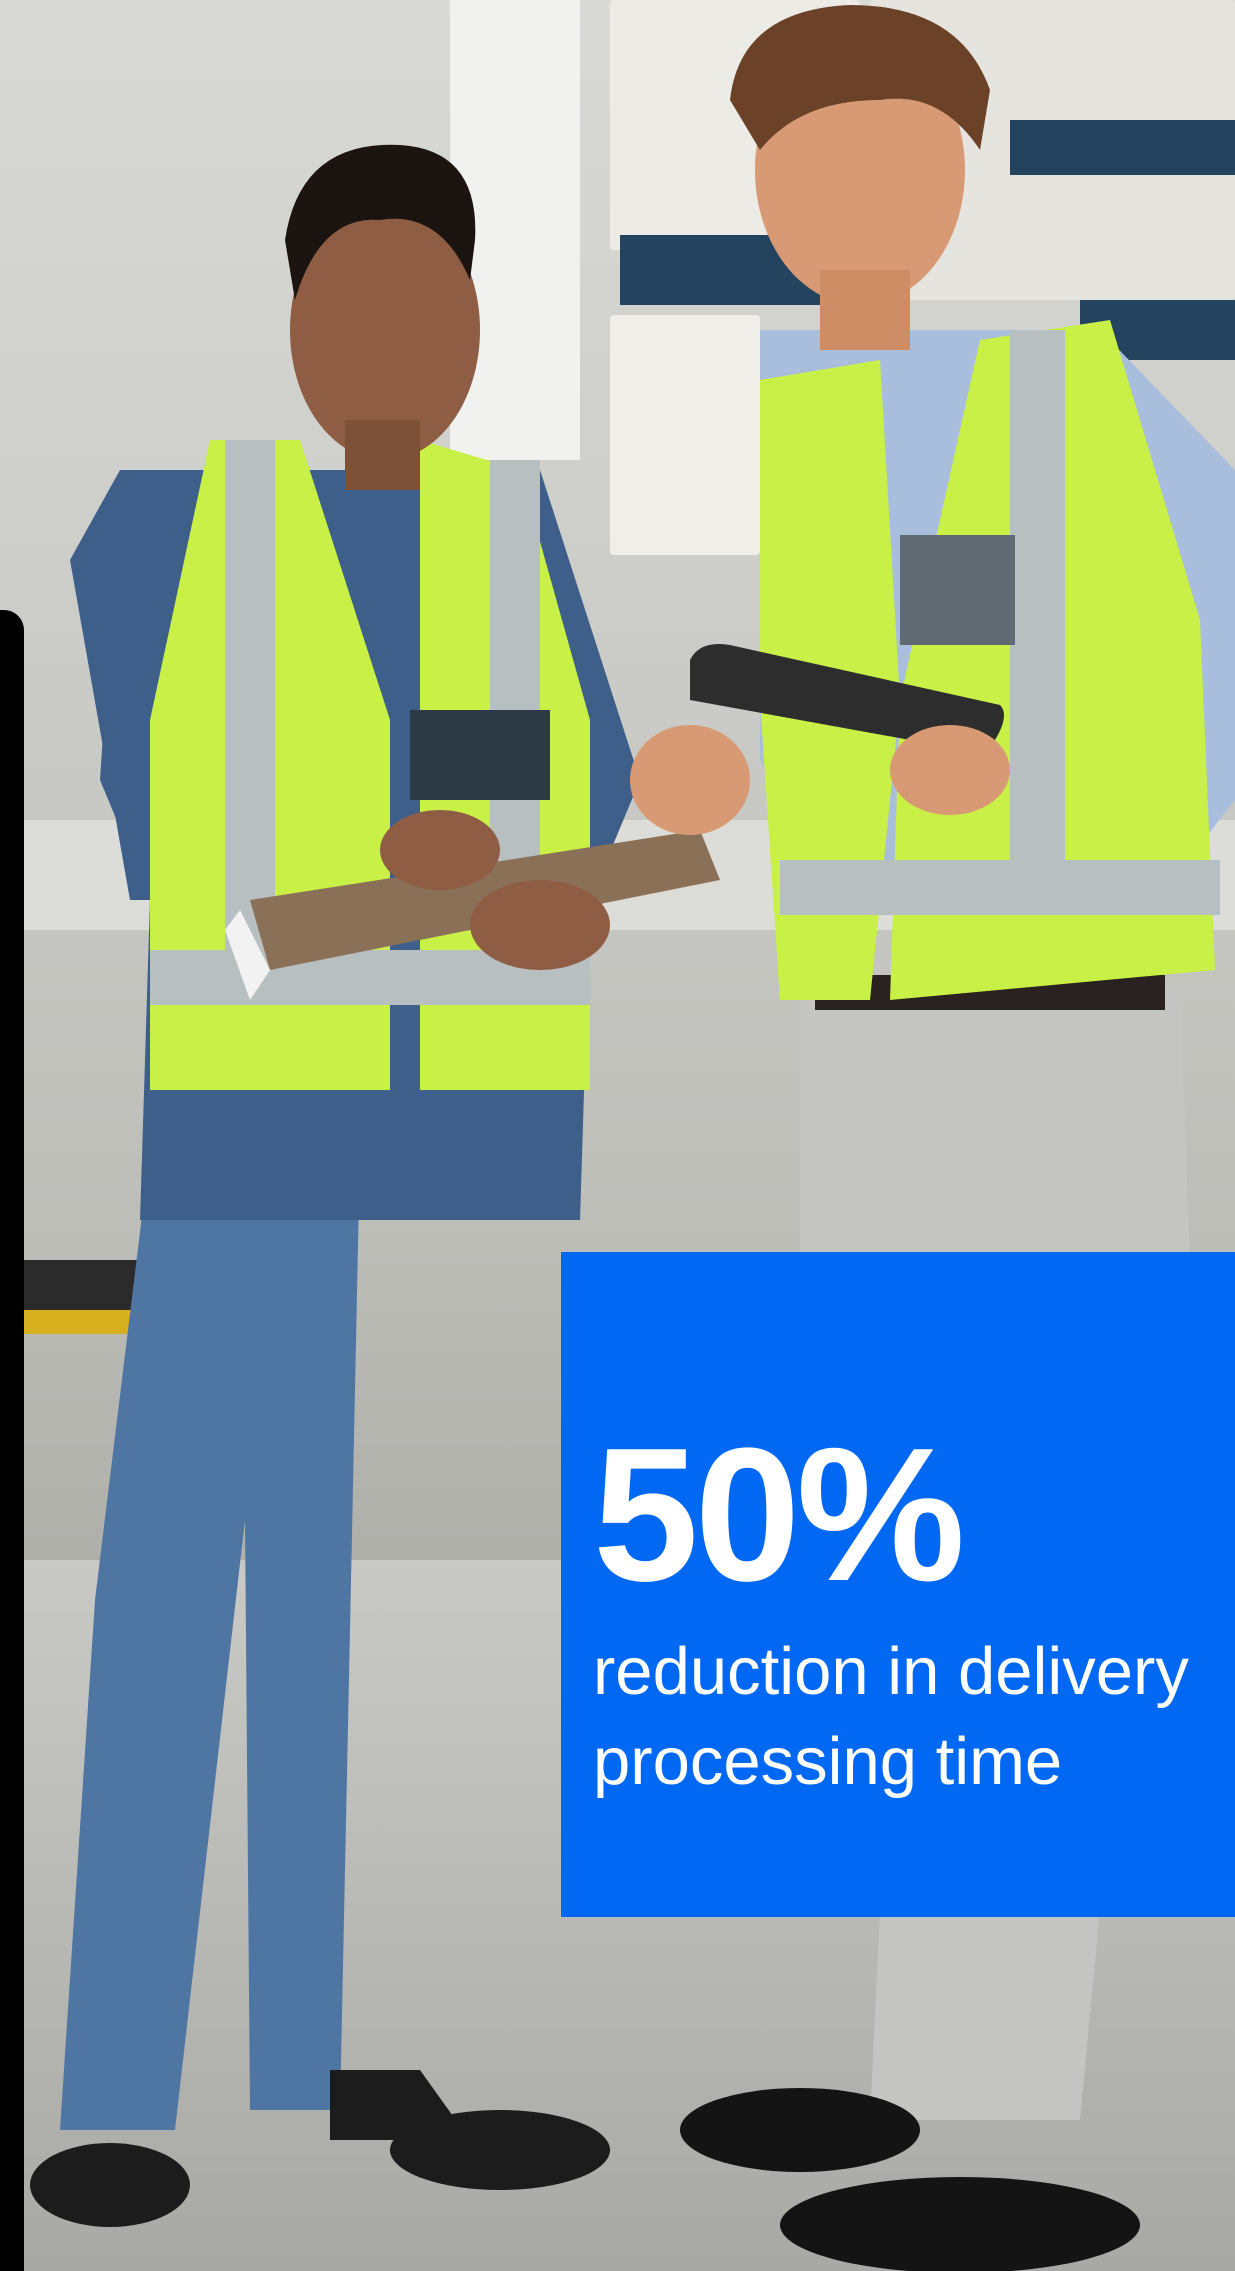 This screenshot has width=1235, height=2271. I want to click on stat-caption-line1: reduction in delivery, so click(891, 1671).